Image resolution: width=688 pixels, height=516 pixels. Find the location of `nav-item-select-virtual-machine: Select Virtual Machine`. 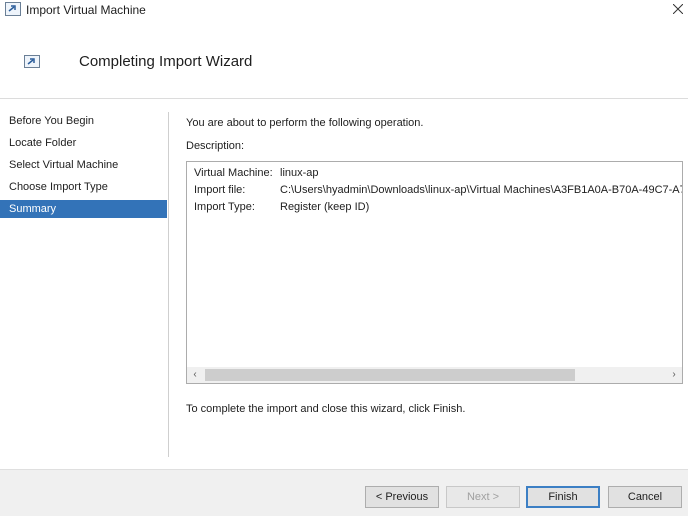

nav-item-select-virtual-machine: Select Virtual Machine is located at coordinates (83, 165).